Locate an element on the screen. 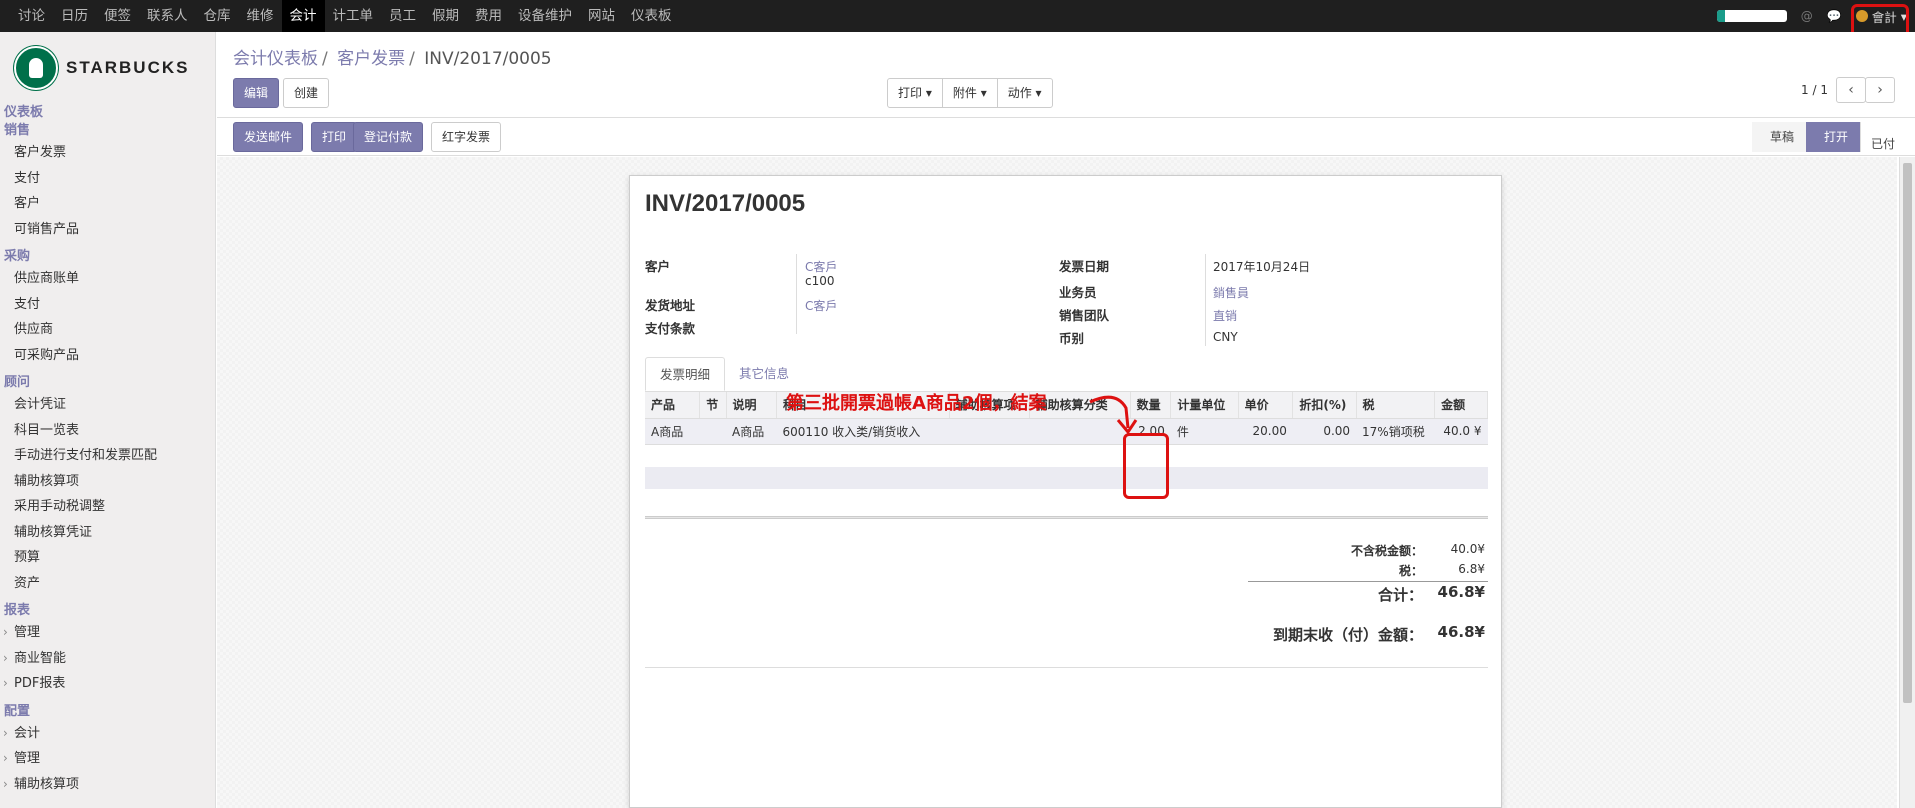 The width and height of the screenshot is (1915, 808). top-menu-item: 员工 is located at coordinates (402, 16).